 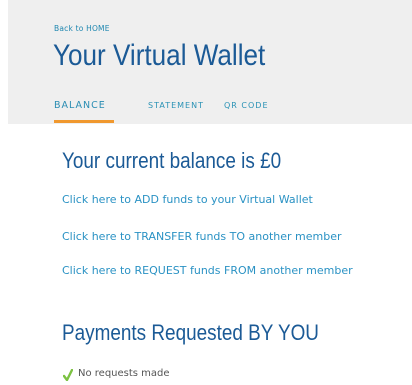 What do you see at coordinates (80, 105) in the screenshot?
I see `tab-balance: BALANCE` at bounding box center [80, 105].